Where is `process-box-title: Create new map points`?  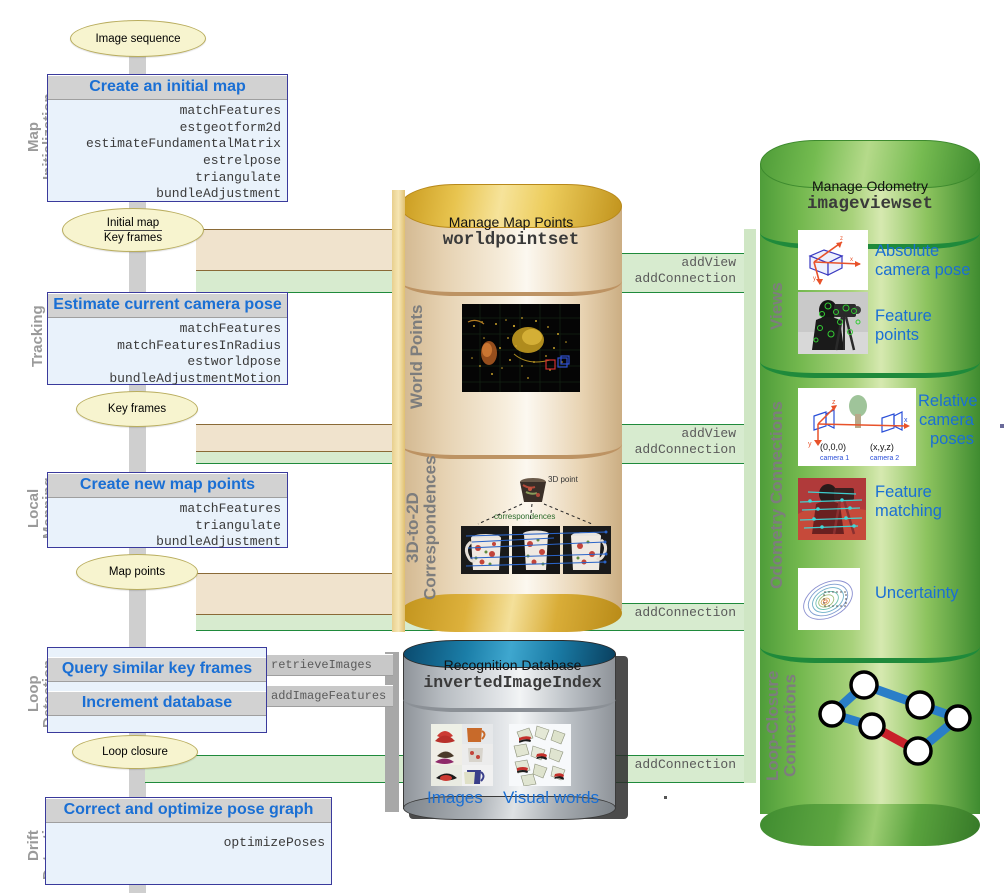
process-box-title: Create new map points is located at coordinates (167, 485).